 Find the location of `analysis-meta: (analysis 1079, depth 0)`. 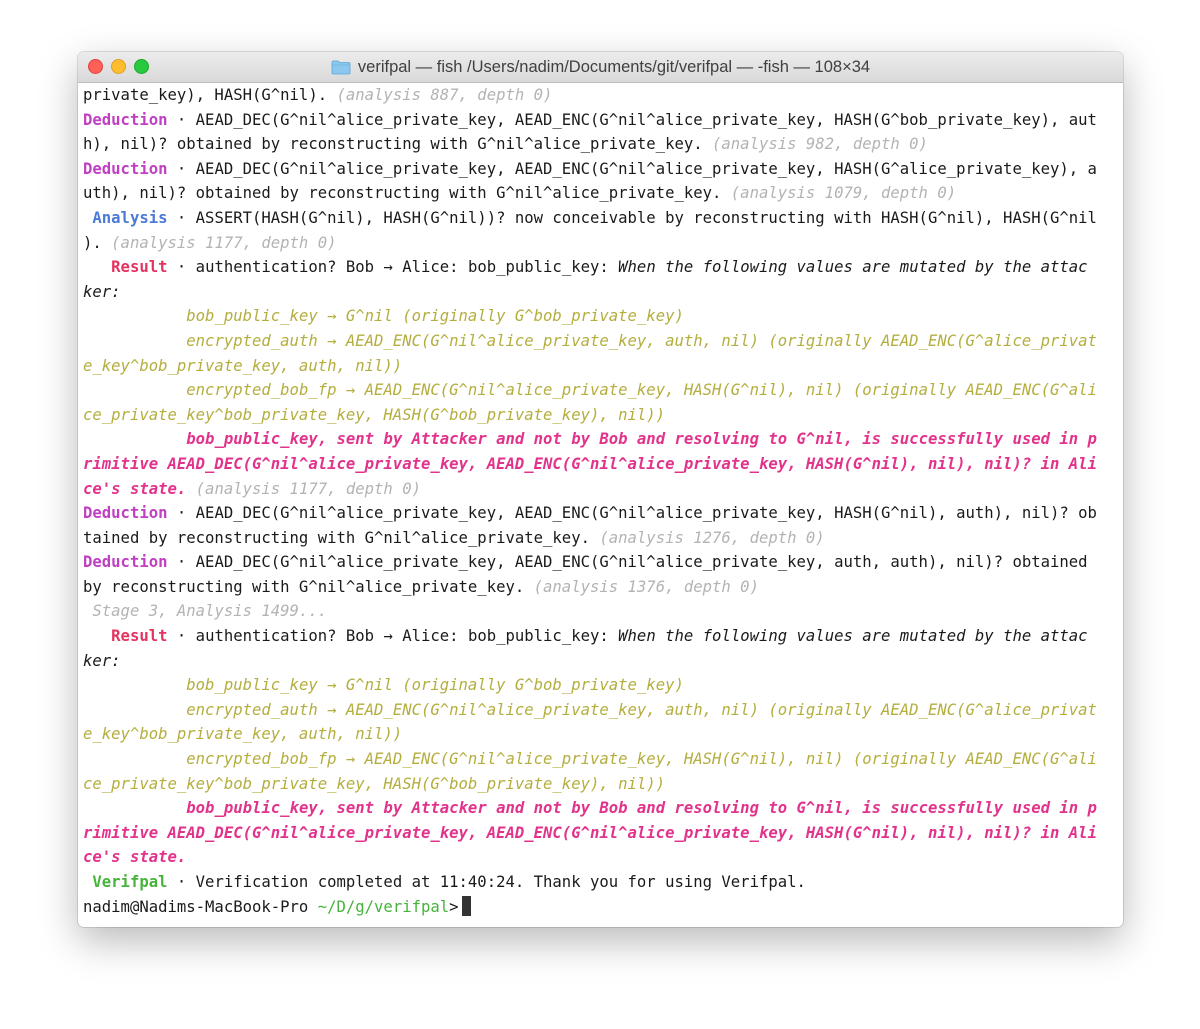

analysis-meta: (analysis 1079, depth 0) is located at coordinates (843, 193).